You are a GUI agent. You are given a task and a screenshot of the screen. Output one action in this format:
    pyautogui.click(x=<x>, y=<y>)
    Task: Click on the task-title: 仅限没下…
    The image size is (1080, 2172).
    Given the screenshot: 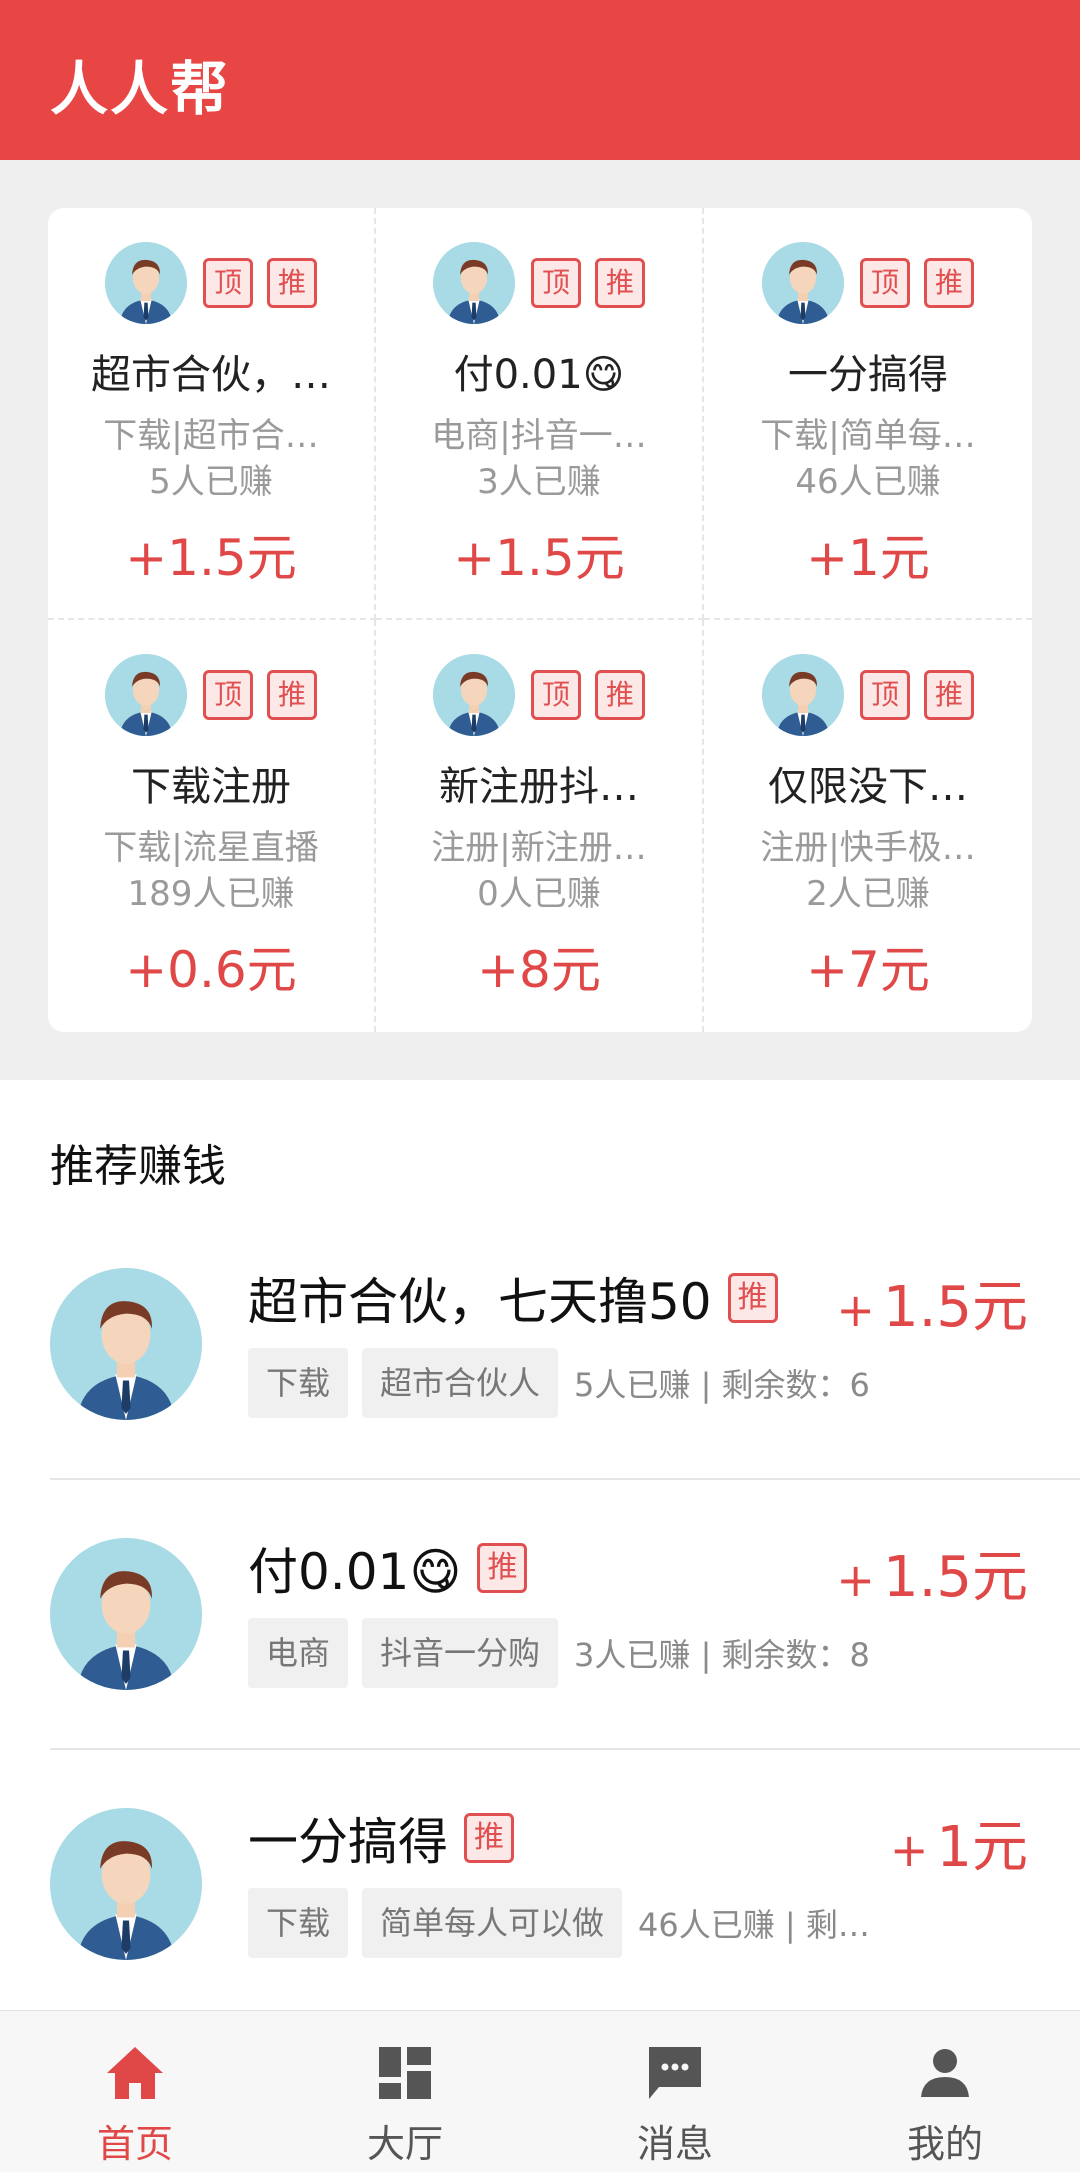 What is the action you would take?
    pyautogui.click(x=868, y=787)
    